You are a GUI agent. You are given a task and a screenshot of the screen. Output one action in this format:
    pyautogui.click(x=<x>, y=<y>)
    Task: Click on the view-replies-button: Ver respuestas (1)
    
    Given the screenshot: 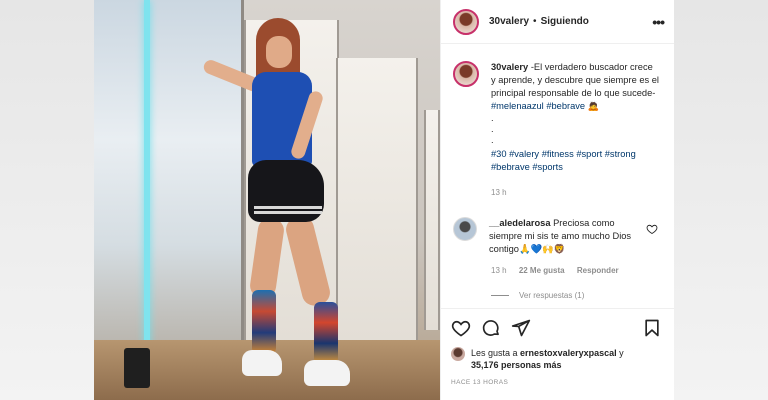 What is the action you would take?
    pyautogui.click(x=576, y=295)
    